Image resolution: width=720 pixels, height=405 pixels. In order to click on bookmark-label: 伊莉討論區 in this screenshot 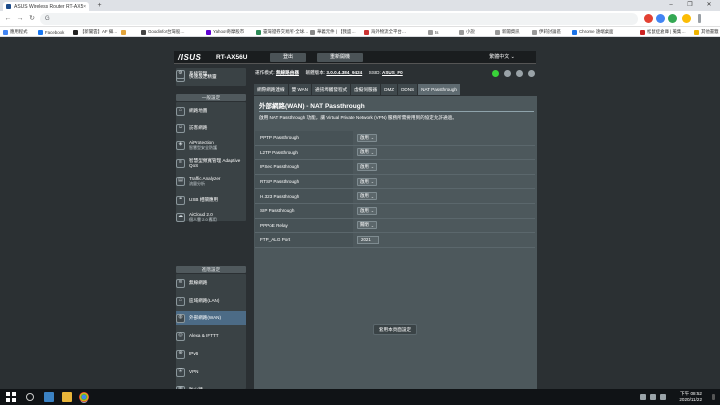, I will do `click(550, 31)`.